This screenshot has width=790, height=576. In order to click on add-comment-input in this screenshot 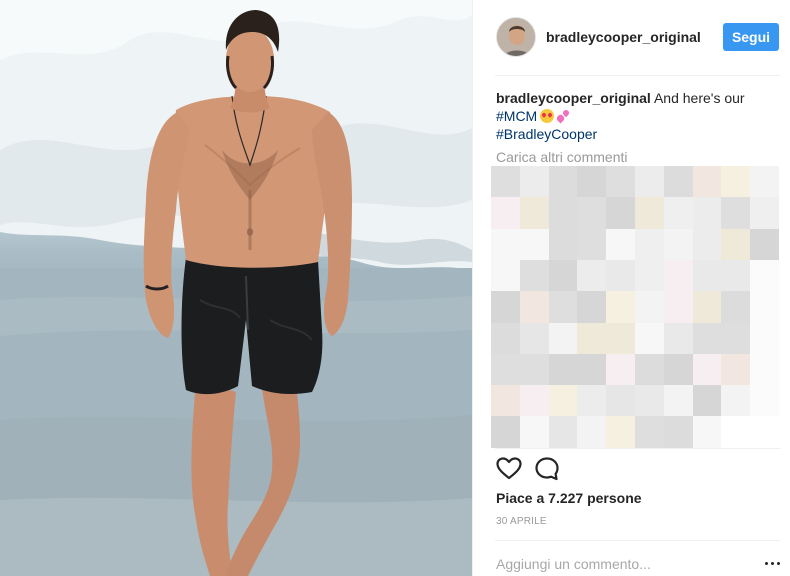, I will do `click(621, 564)`.